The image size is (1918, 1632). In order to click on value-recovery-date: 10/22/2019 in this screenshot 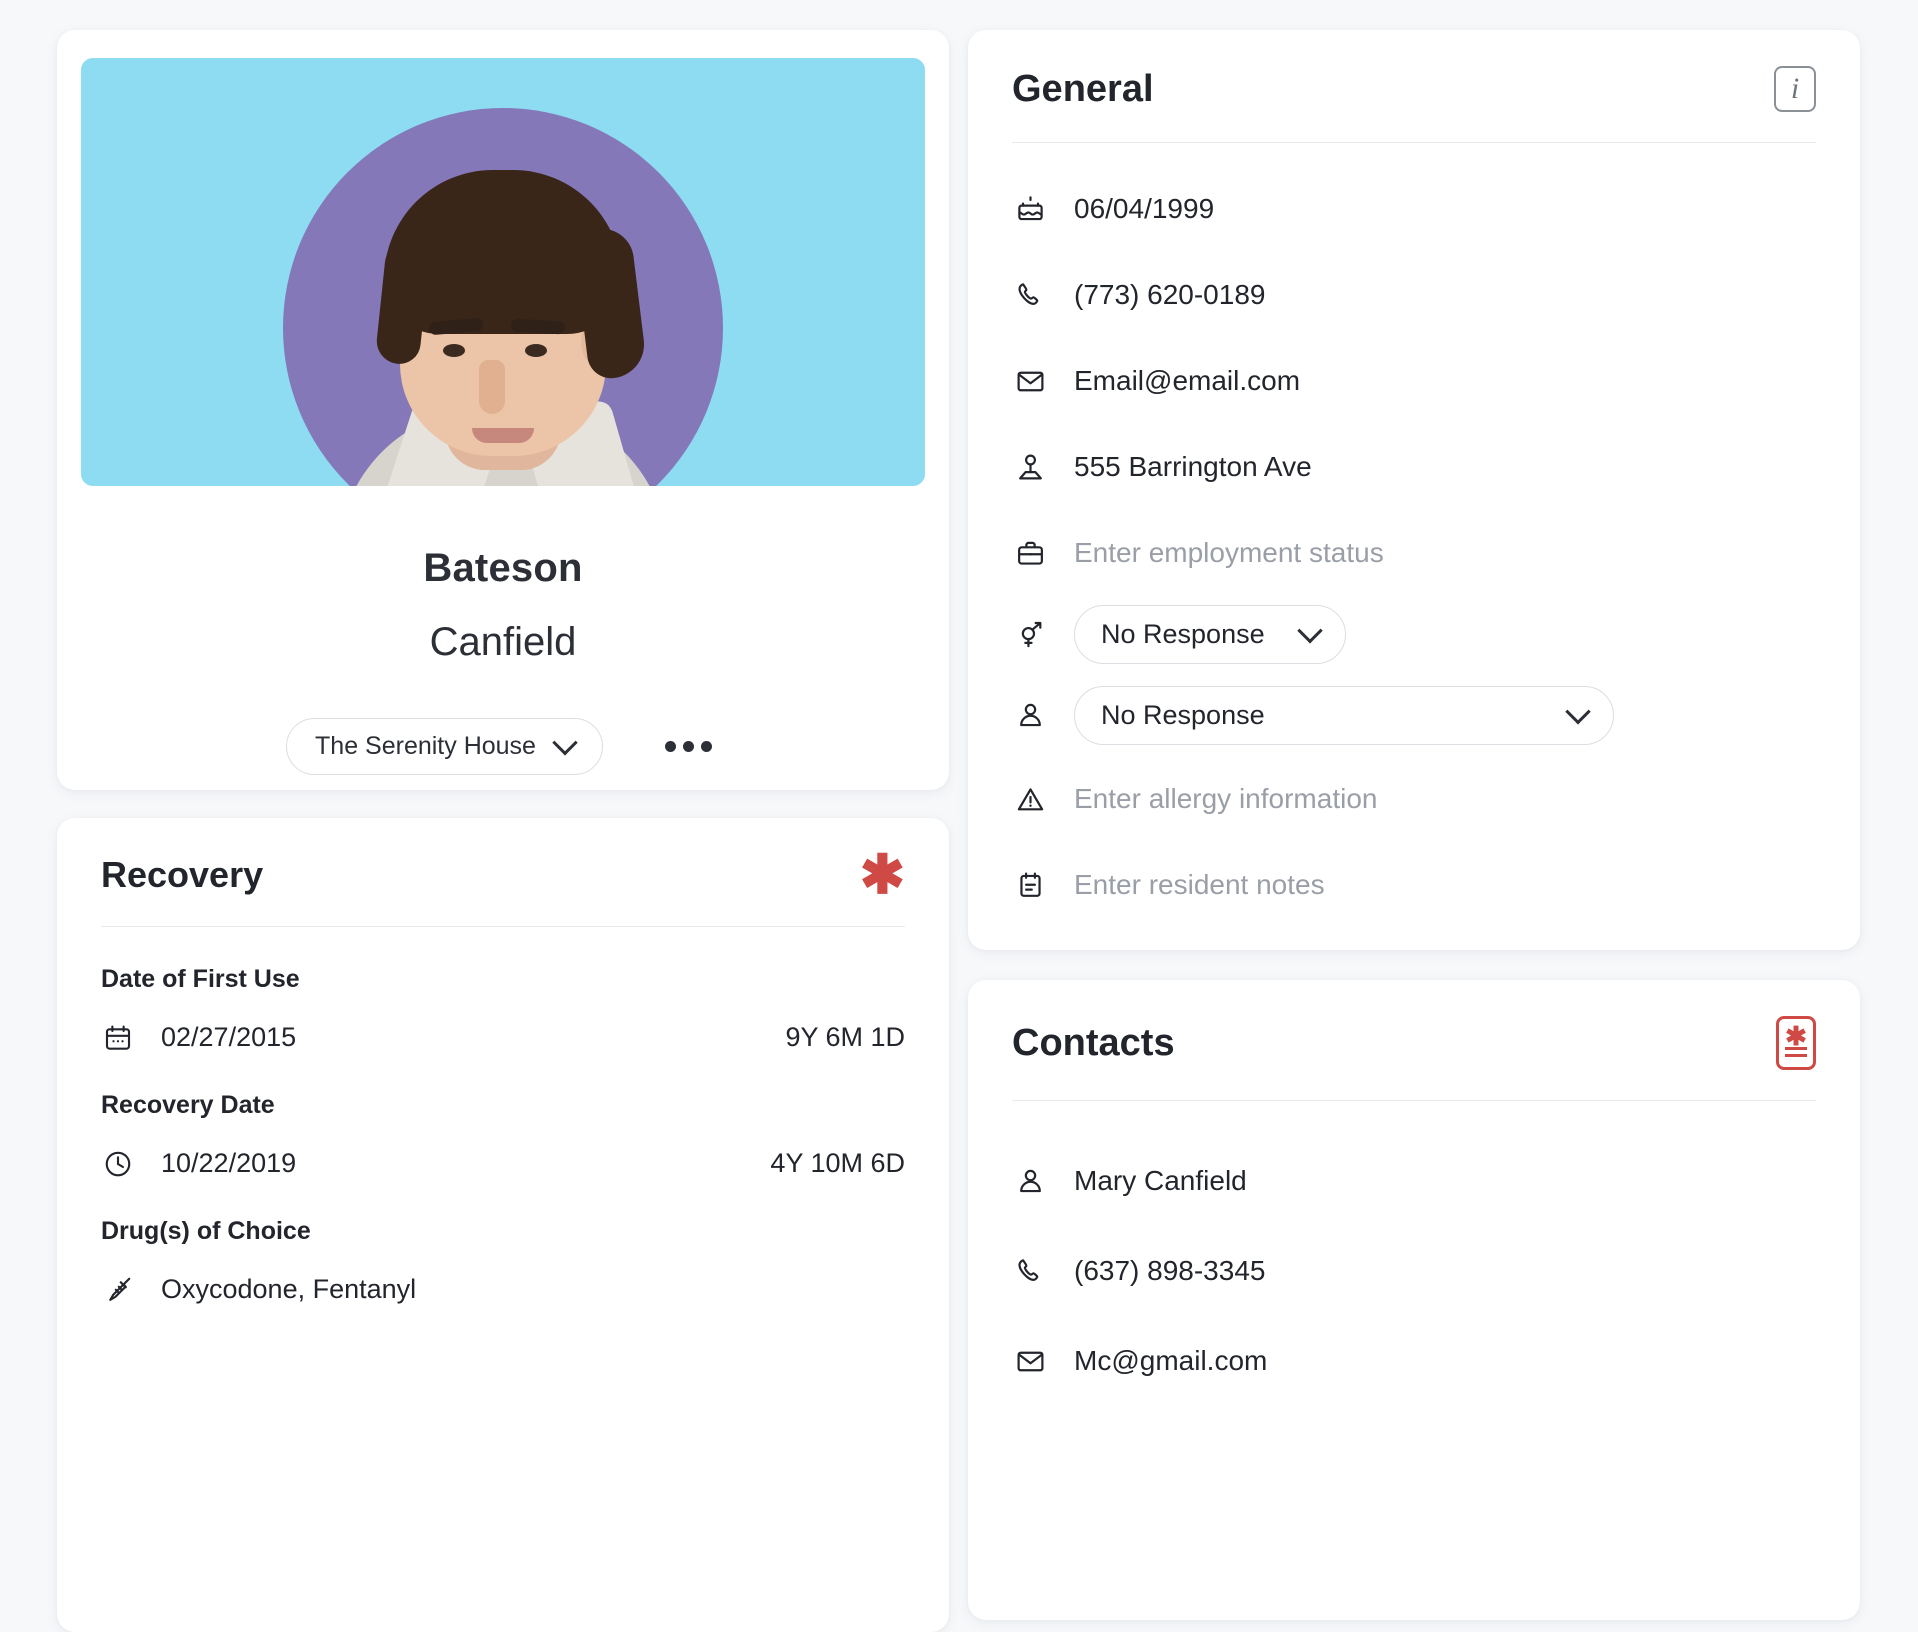, I will do `click(229, 1163)`.